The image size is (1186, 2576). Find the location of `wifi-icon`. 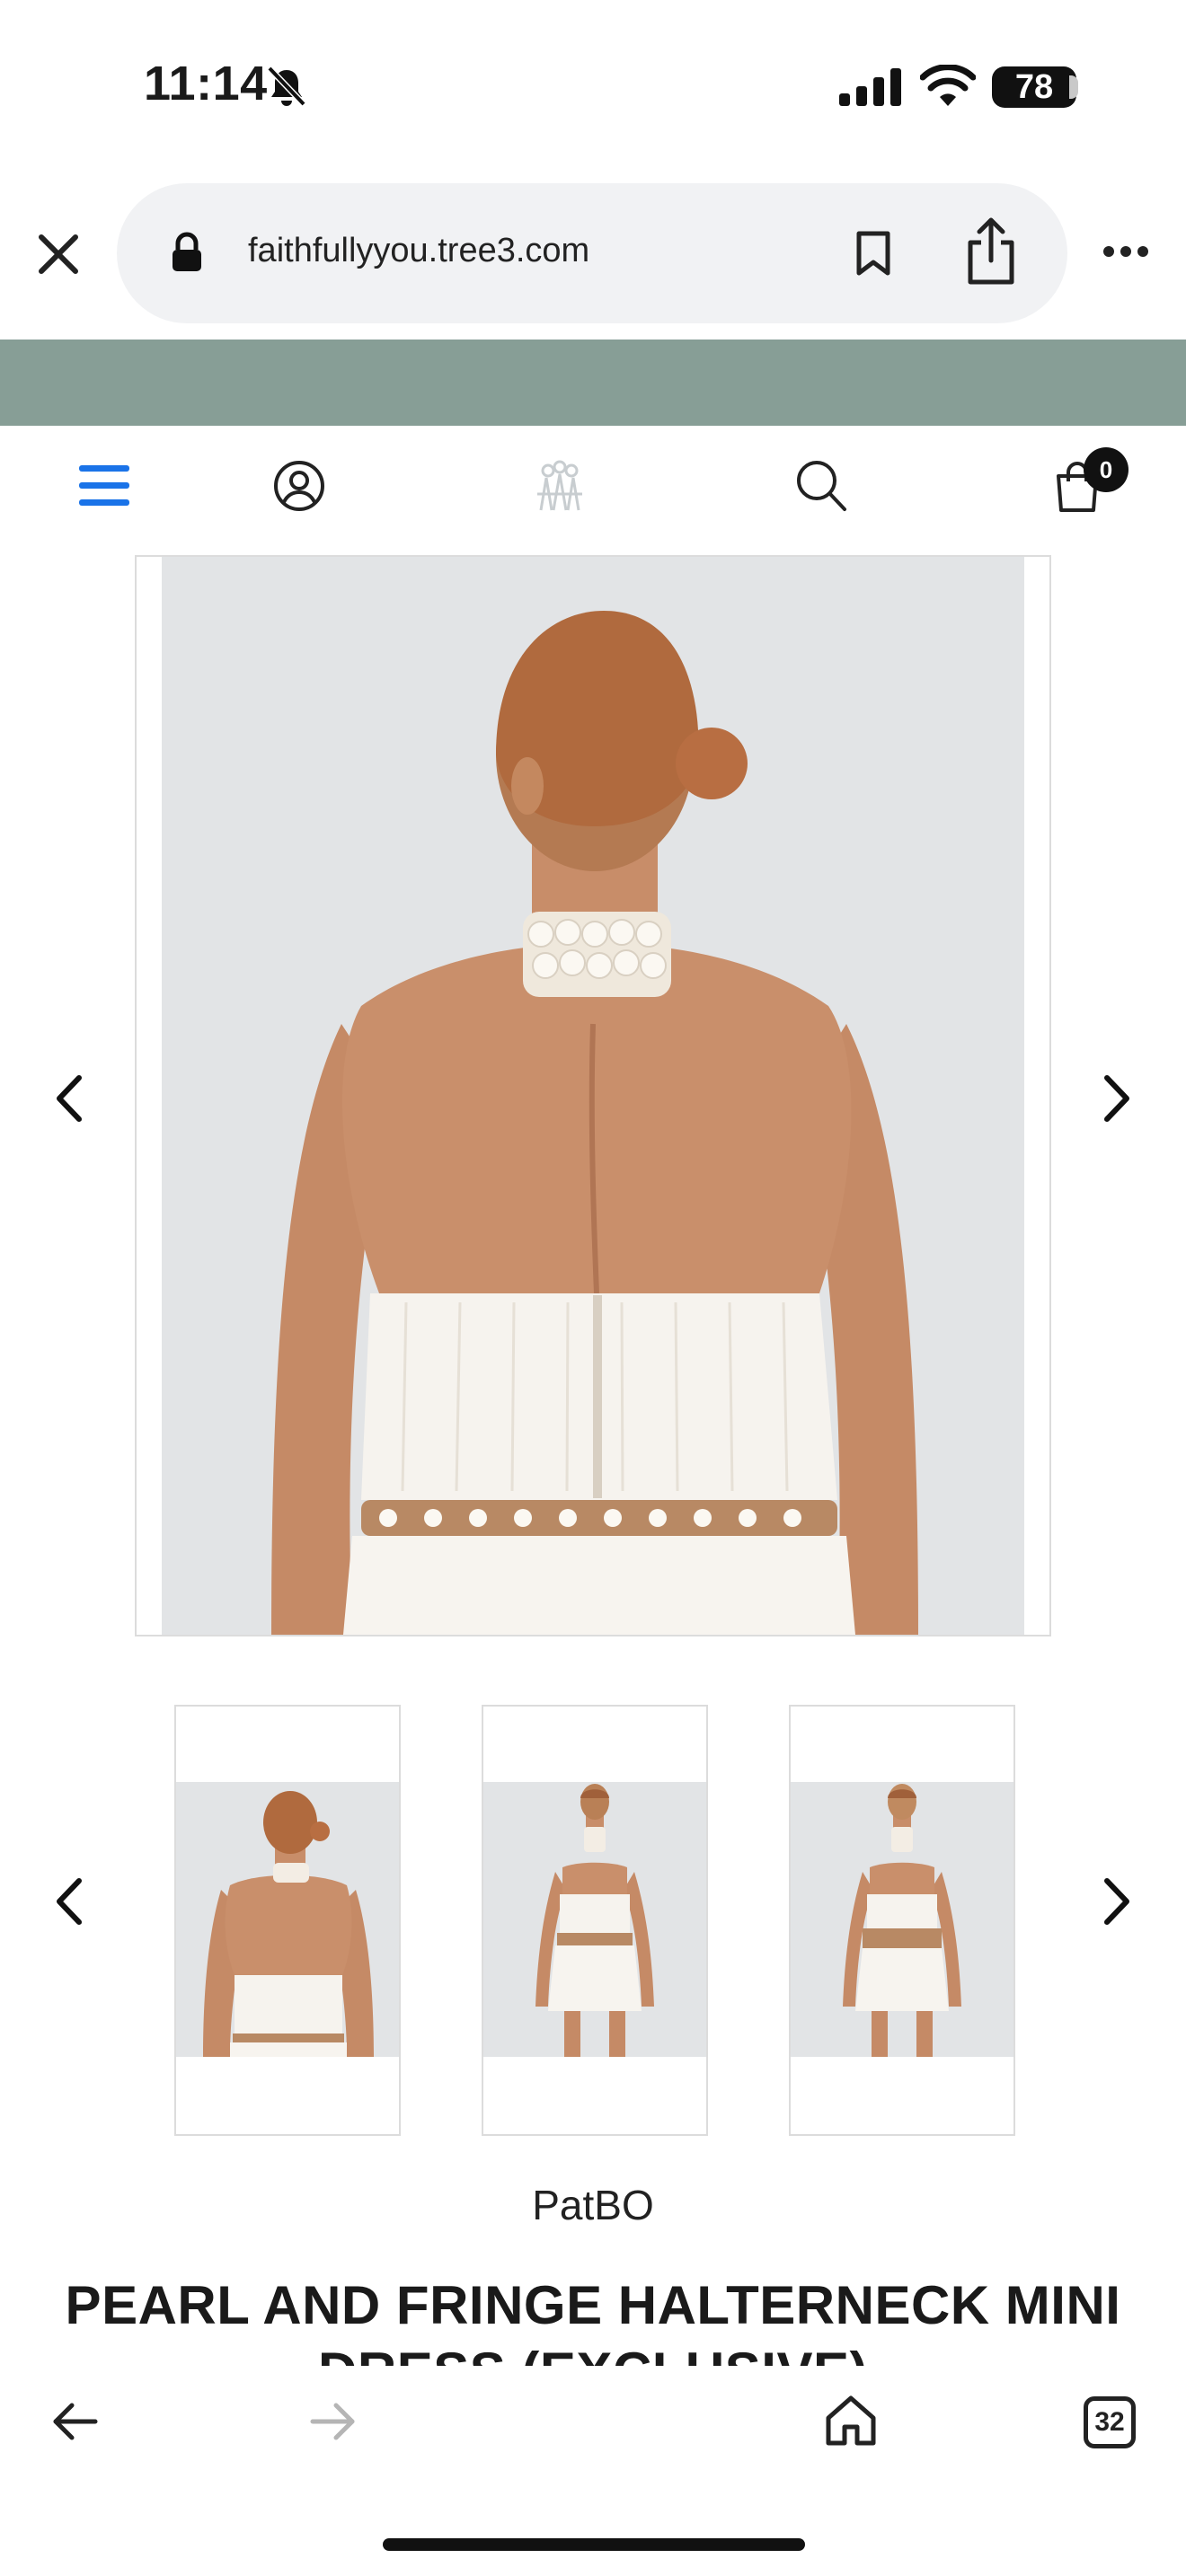

wifi-icon is located at coordinates (948, 85).